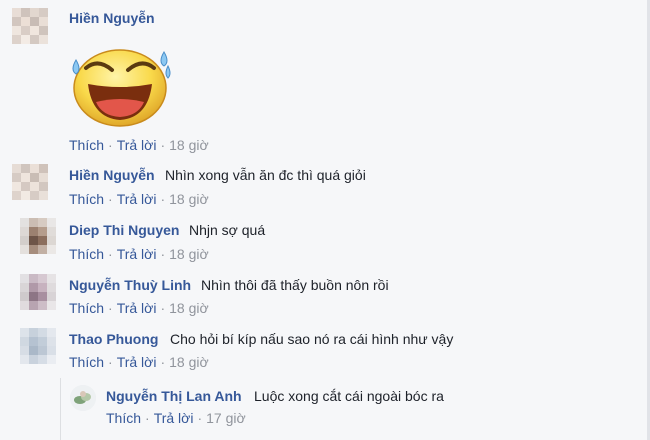 This screenshot has width=650, height=440. I want to click on timestamp: 17 giờ, so click(226, 418).